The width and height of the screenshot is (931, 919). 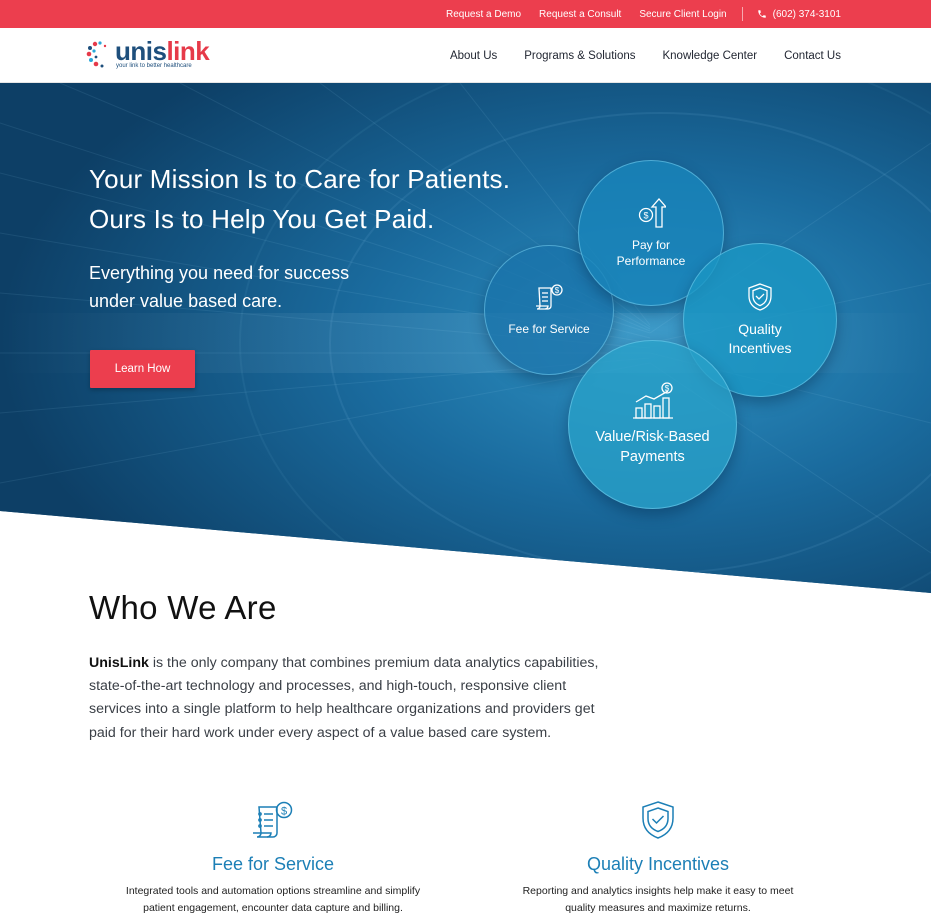 What do you see at coordinates (806, 14) in the screenshot?
I see `phone-number: (602) 374-3101` at bounding box center [806, 14].